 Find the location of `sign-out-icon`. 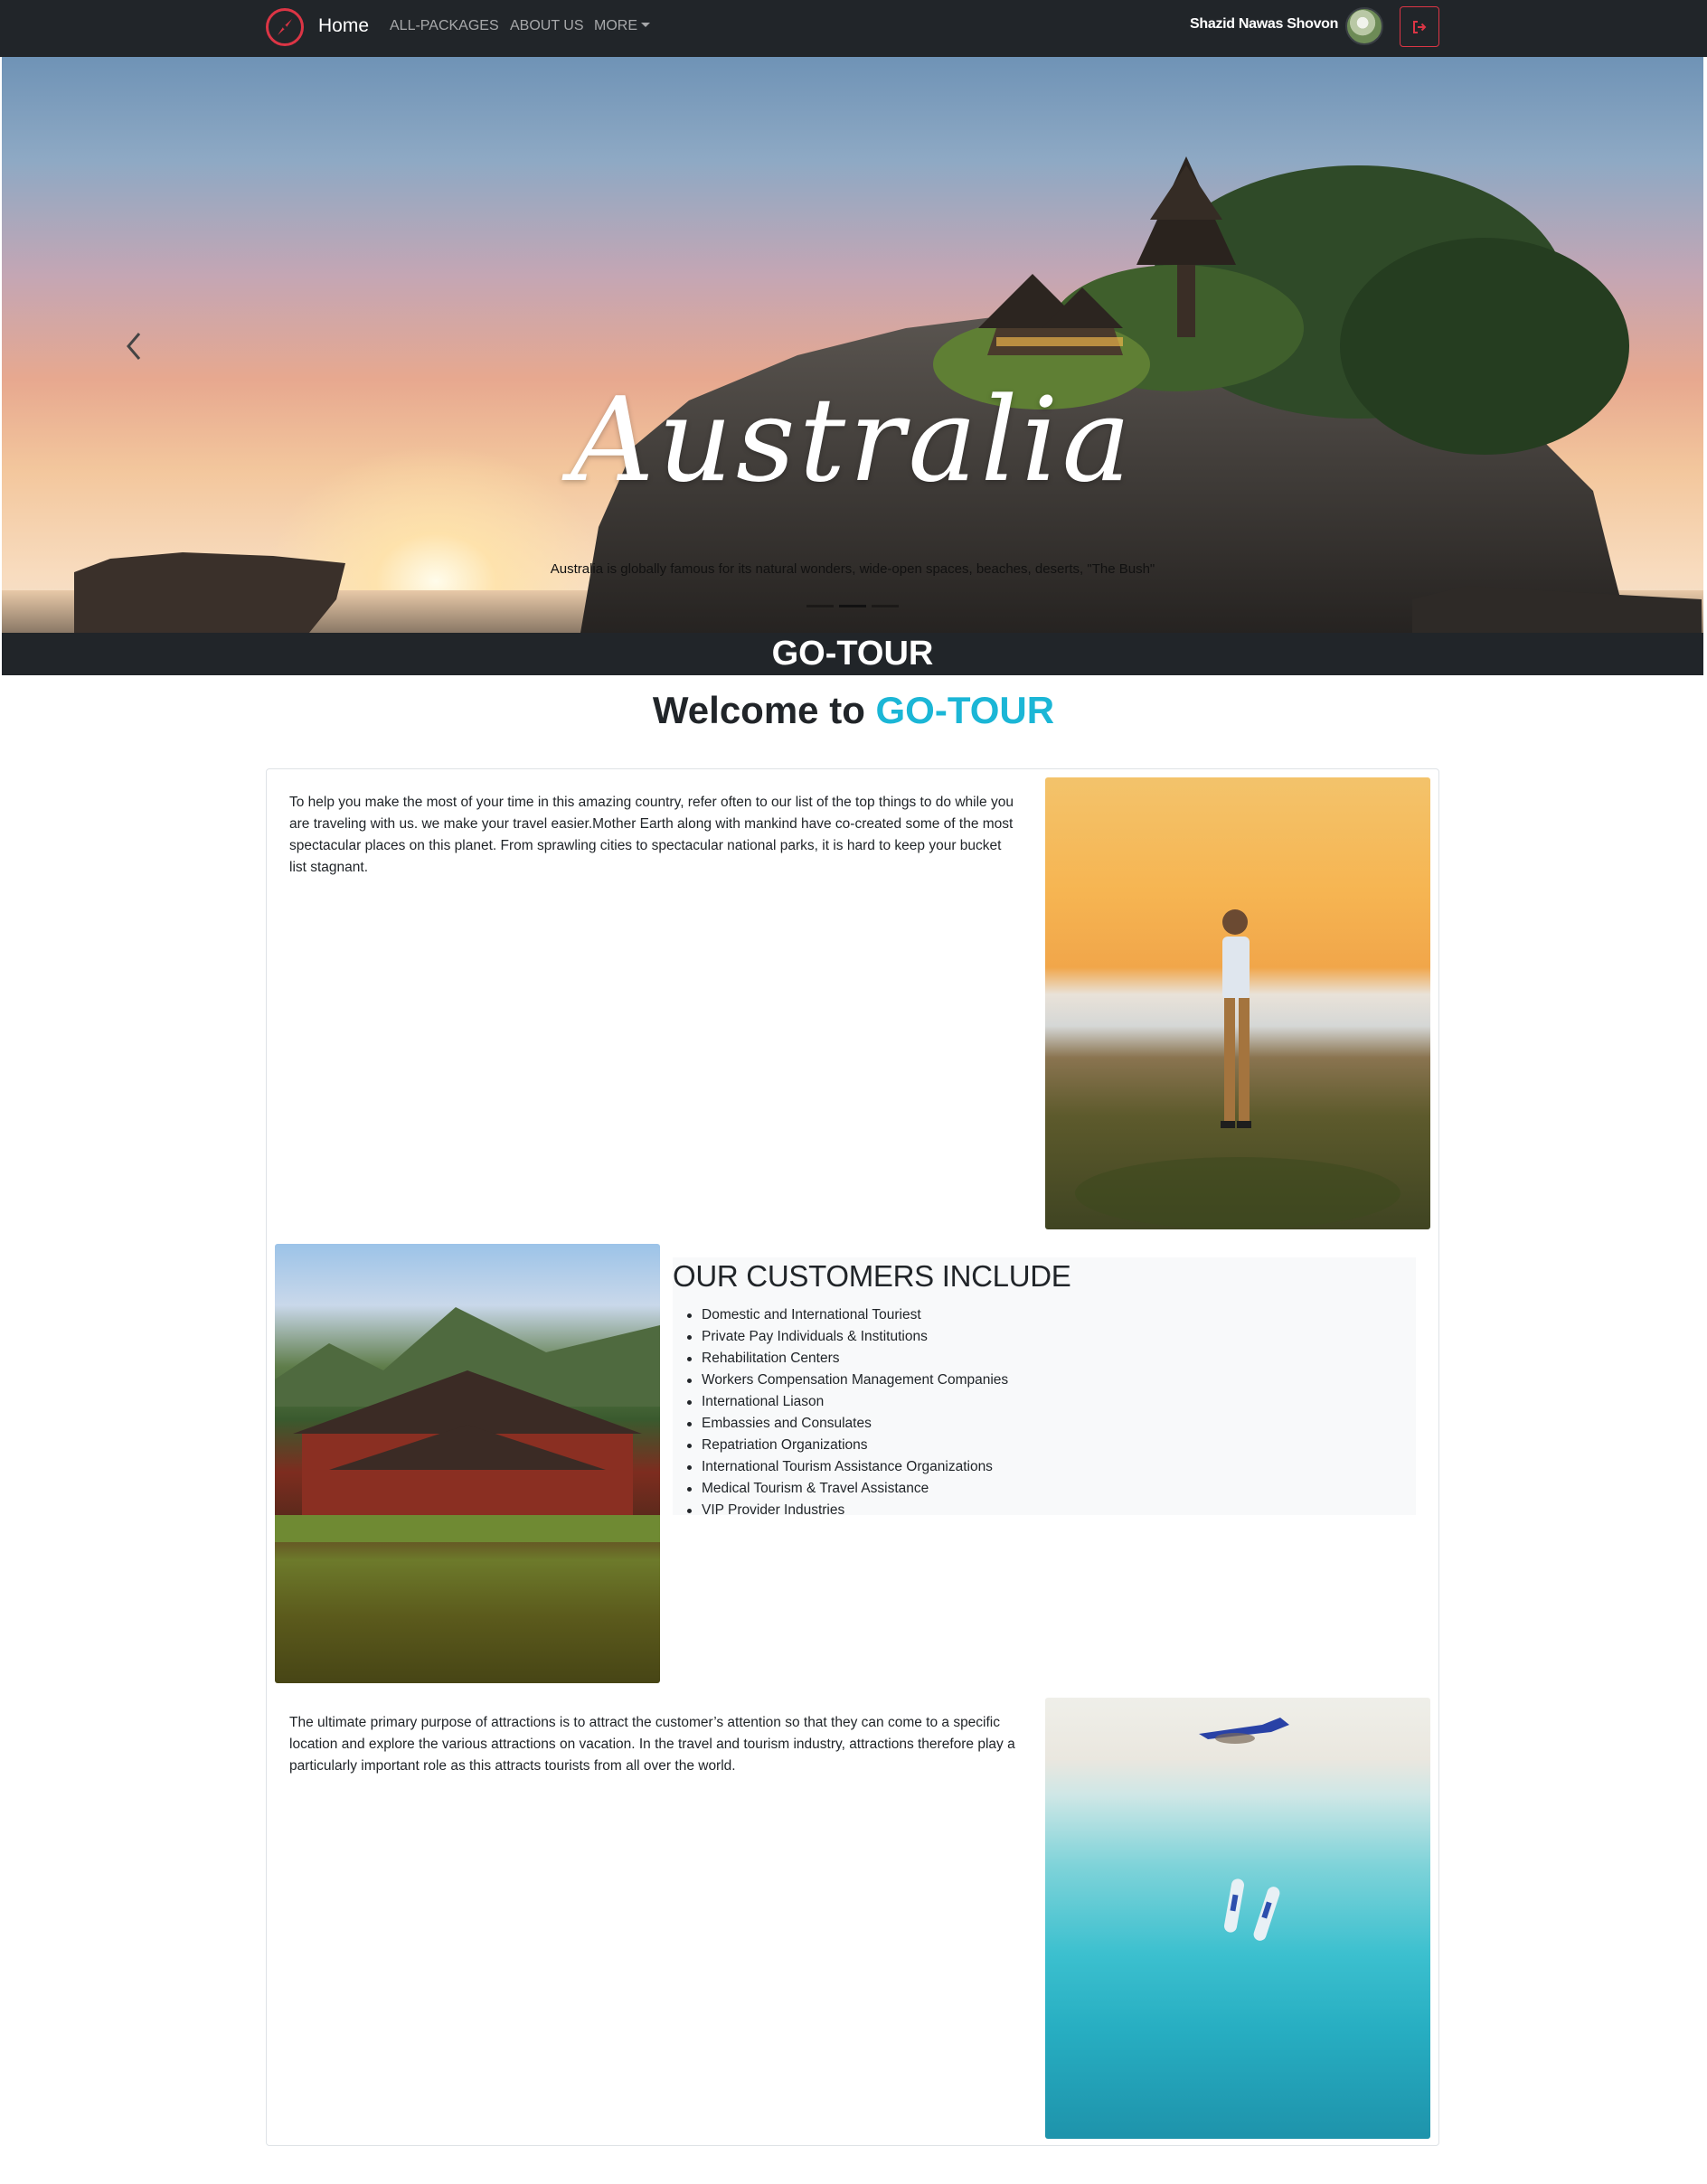

sign-out-icon is located at coordinates (1420, 27).